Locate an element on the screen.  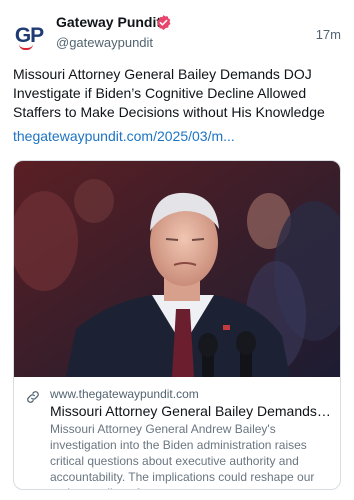
link-icon is located at coordinates (33, 397).